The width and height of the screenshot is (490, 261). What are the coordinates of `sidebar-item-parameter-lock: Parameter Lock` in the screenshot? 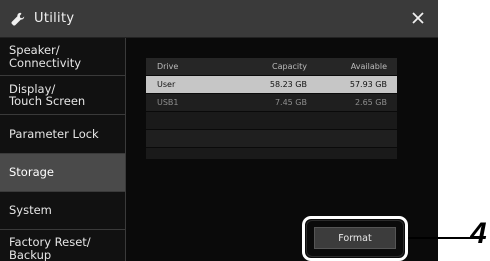 It's located at (63, 134).